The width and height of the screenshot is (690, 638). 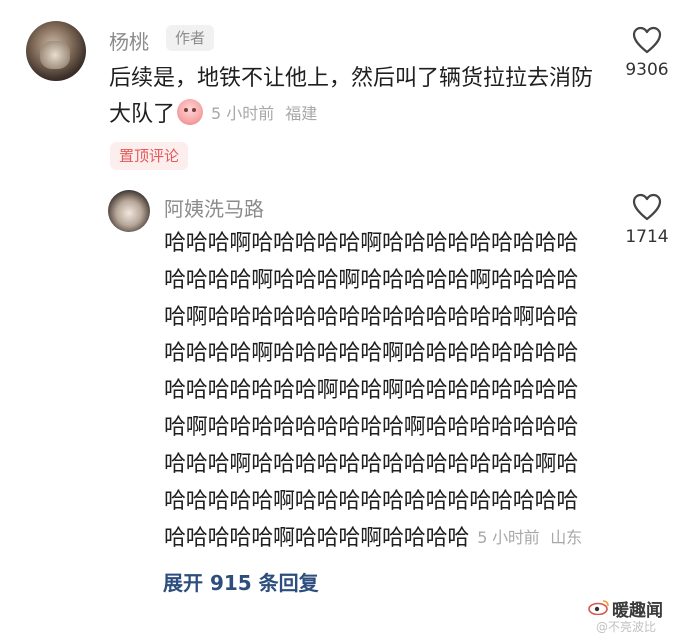 What do you see at coordinates (243, 113) in the screenshot?
I see `comment-time: 5 小时前` at bounding box center [243, 113].